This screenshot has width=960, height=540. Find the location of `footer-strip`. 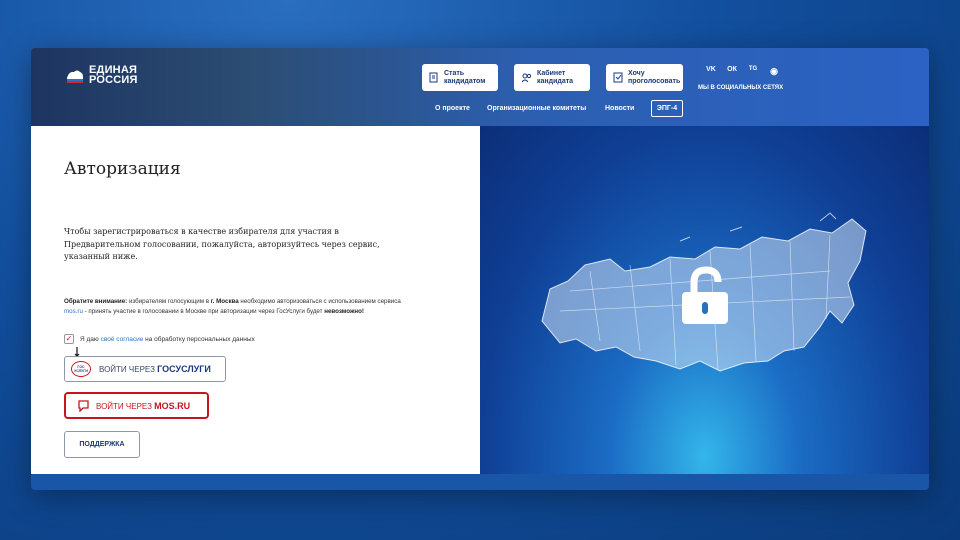

footer-strip is located at coordinates (480, 482).